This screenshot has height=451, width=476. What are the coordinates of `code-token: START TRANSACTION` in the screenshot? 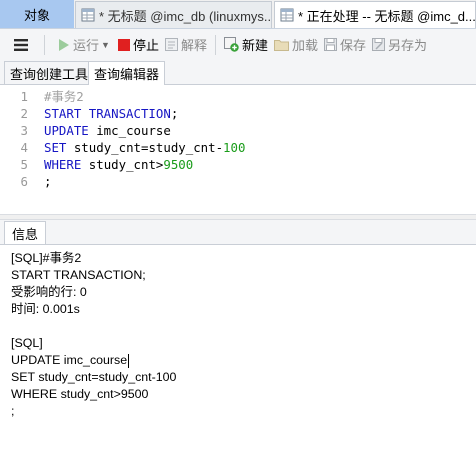 It's located at (107, 113).